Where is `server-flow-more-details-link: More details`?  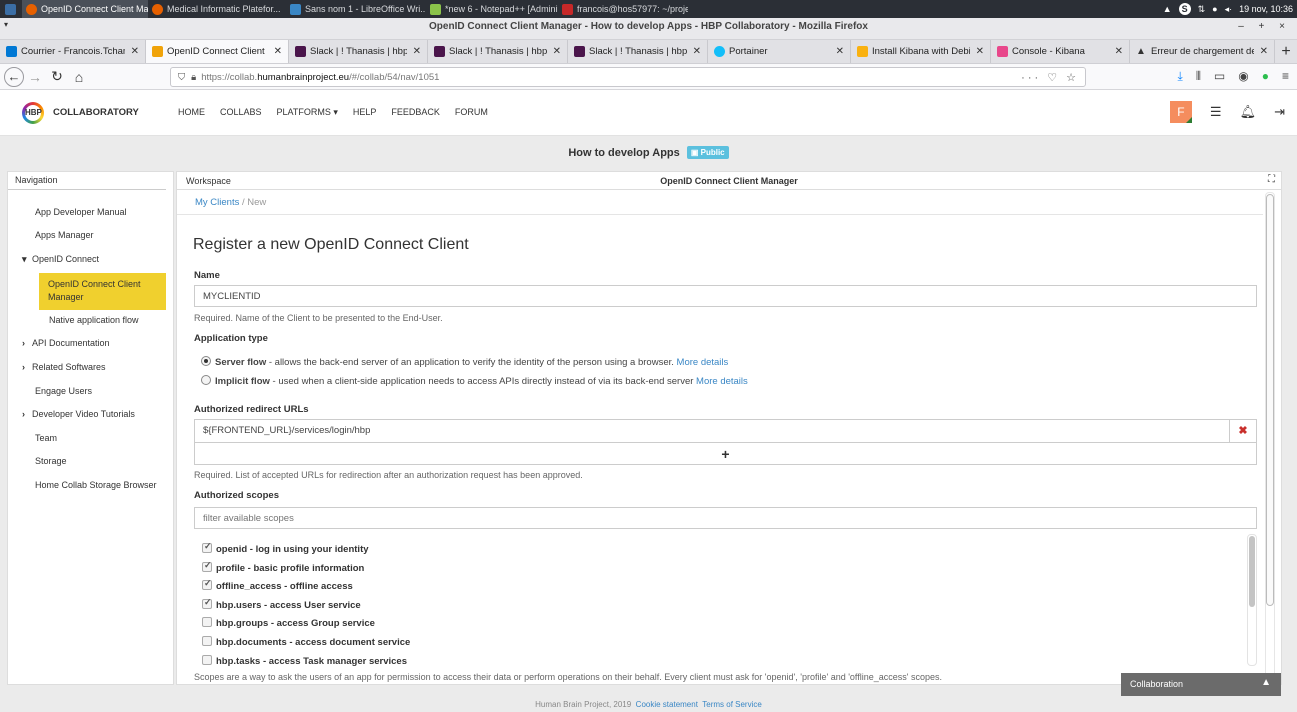 server-flow-more-details-link: More details is located at coordinates (703, 362).